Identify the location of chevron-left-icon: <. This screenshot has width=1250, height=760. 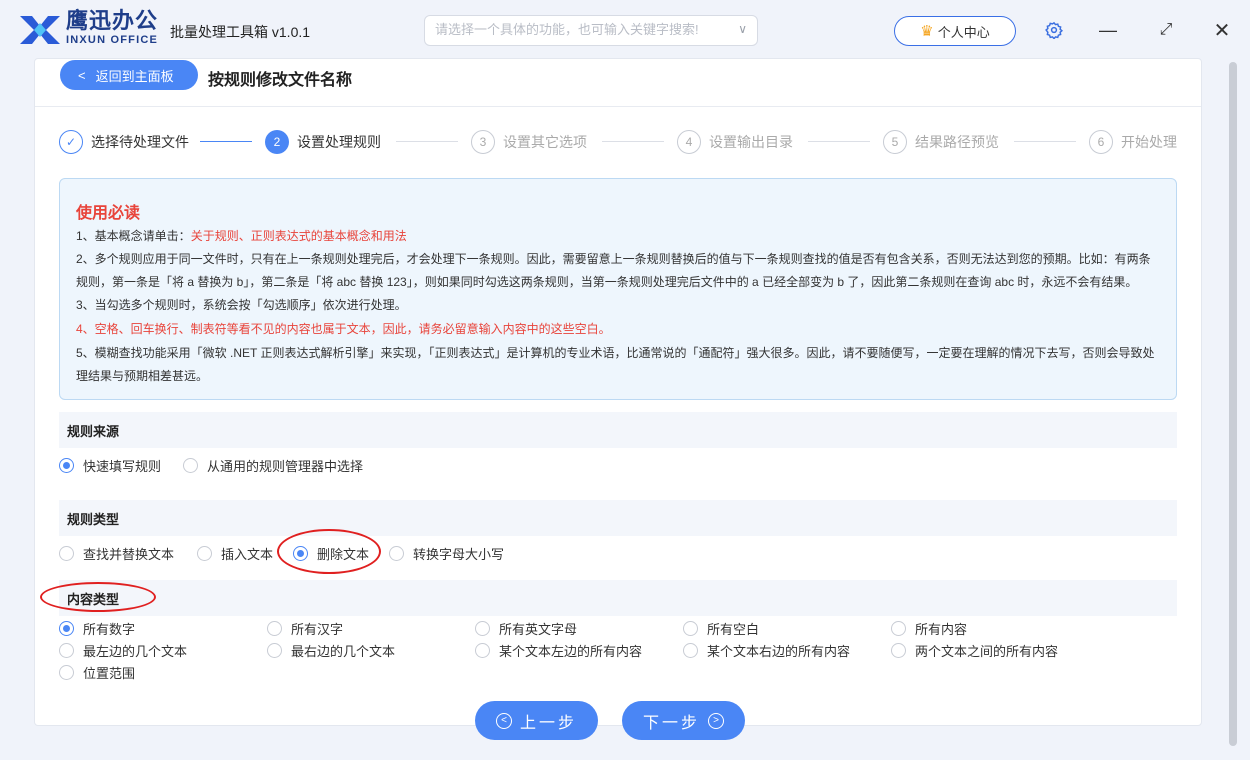
(82, 75).